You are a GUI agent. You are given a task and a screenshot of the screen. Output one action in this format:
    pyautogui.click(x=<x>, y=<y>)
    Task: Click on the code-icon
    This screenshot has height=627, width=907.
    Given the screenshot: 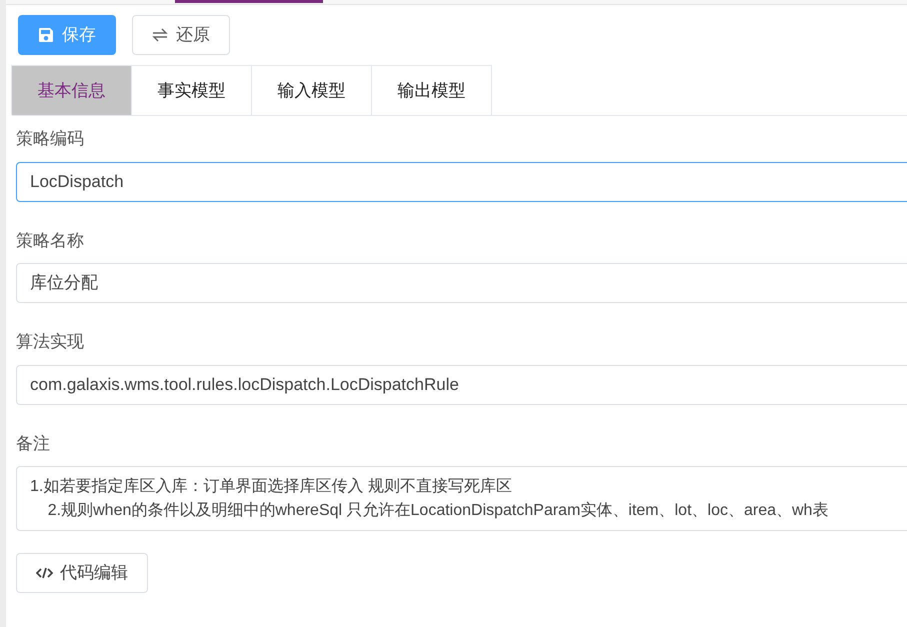 What is the action you would take?
    pyautogui.click(x=44, y=573)
    